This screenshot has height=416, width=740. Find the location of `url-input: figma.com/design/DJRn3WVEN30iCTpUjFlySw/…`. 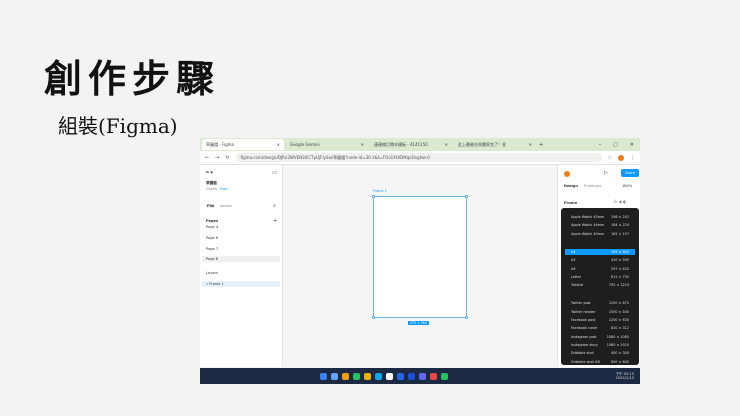

url-input: figma.com/design/DJRn3WVEN30iCTpUjFlySw/… is located at coordinates (418, 157).